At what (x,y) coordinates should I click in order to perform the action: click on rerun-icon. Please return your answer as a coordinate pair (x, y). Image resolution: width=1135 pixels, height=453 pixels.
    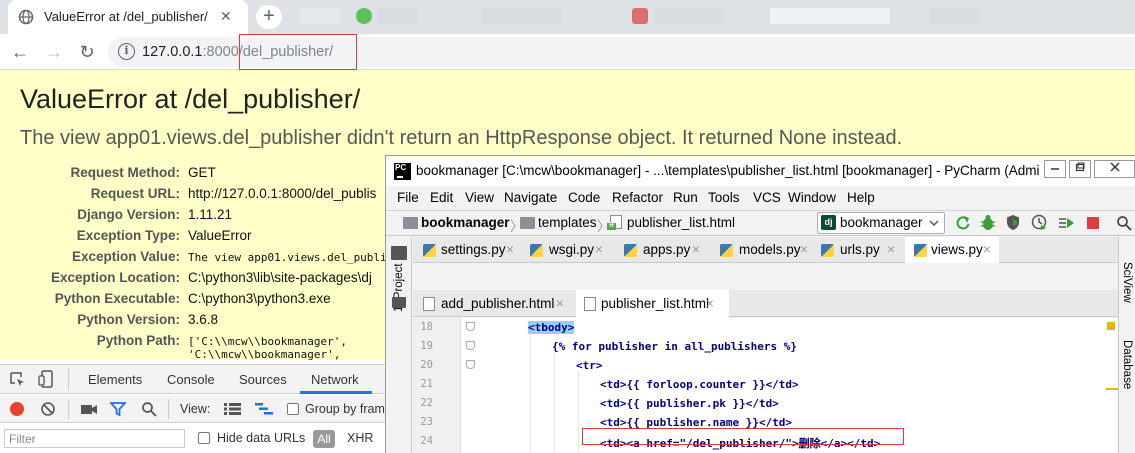
    Looking at the image, I should click on (963, 223).